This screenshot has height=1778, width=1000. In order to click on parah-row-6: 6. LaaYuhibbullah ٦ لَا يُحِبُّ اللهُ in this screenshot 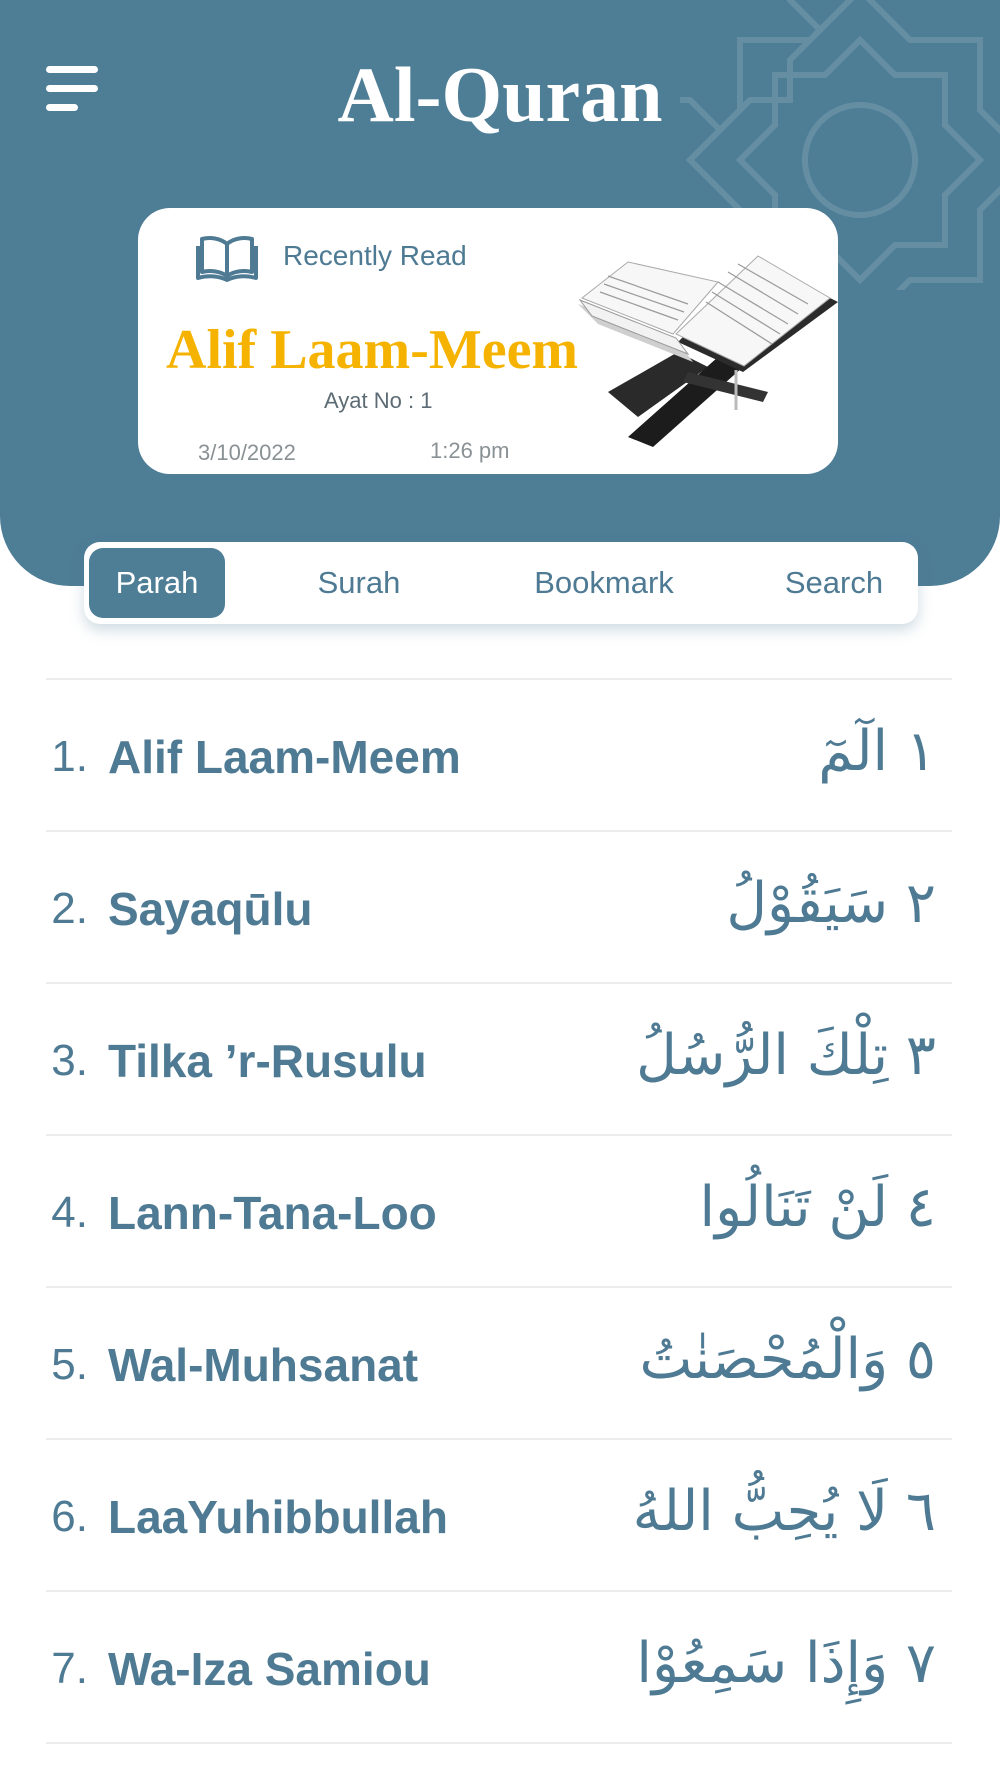, I will do `click(500, 1515)`.